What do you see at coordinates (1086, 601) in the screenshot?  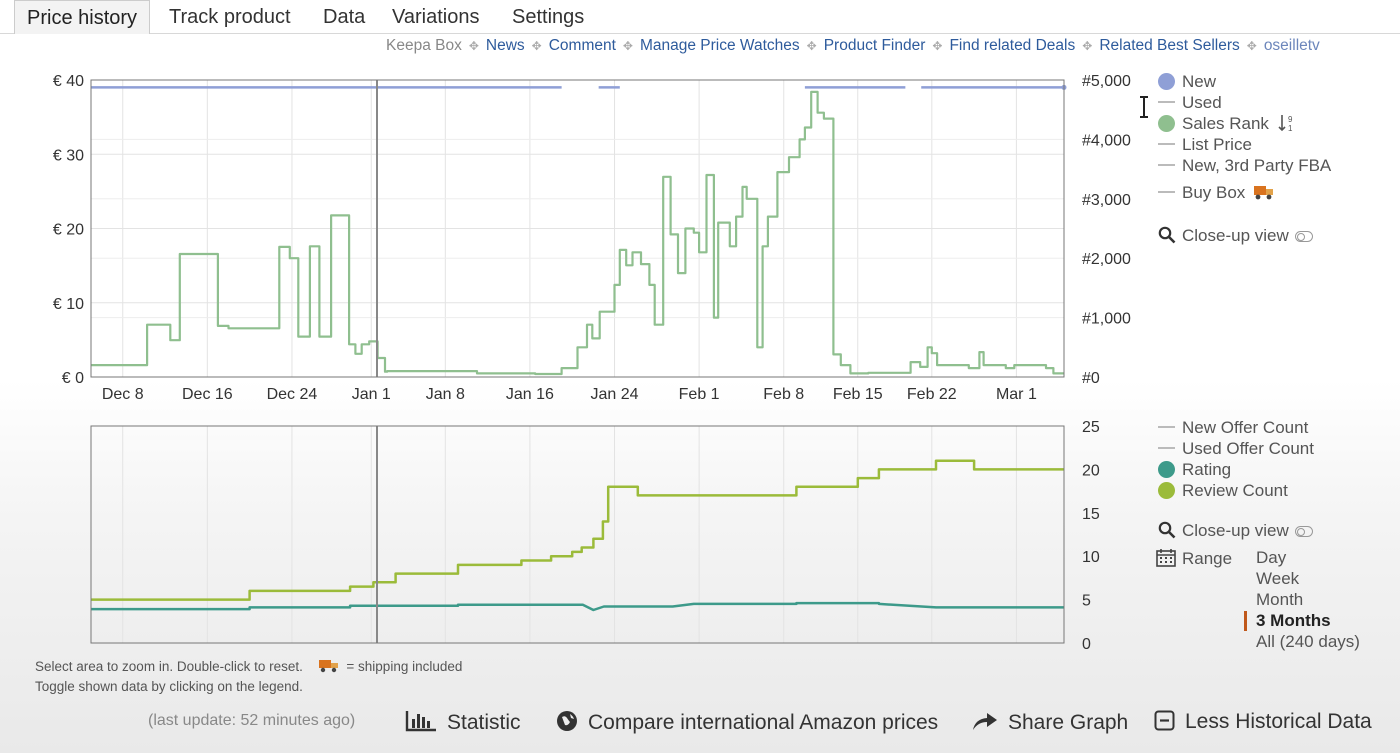 I see `y-tick-label: 5` at bounding box center [1086, 601].